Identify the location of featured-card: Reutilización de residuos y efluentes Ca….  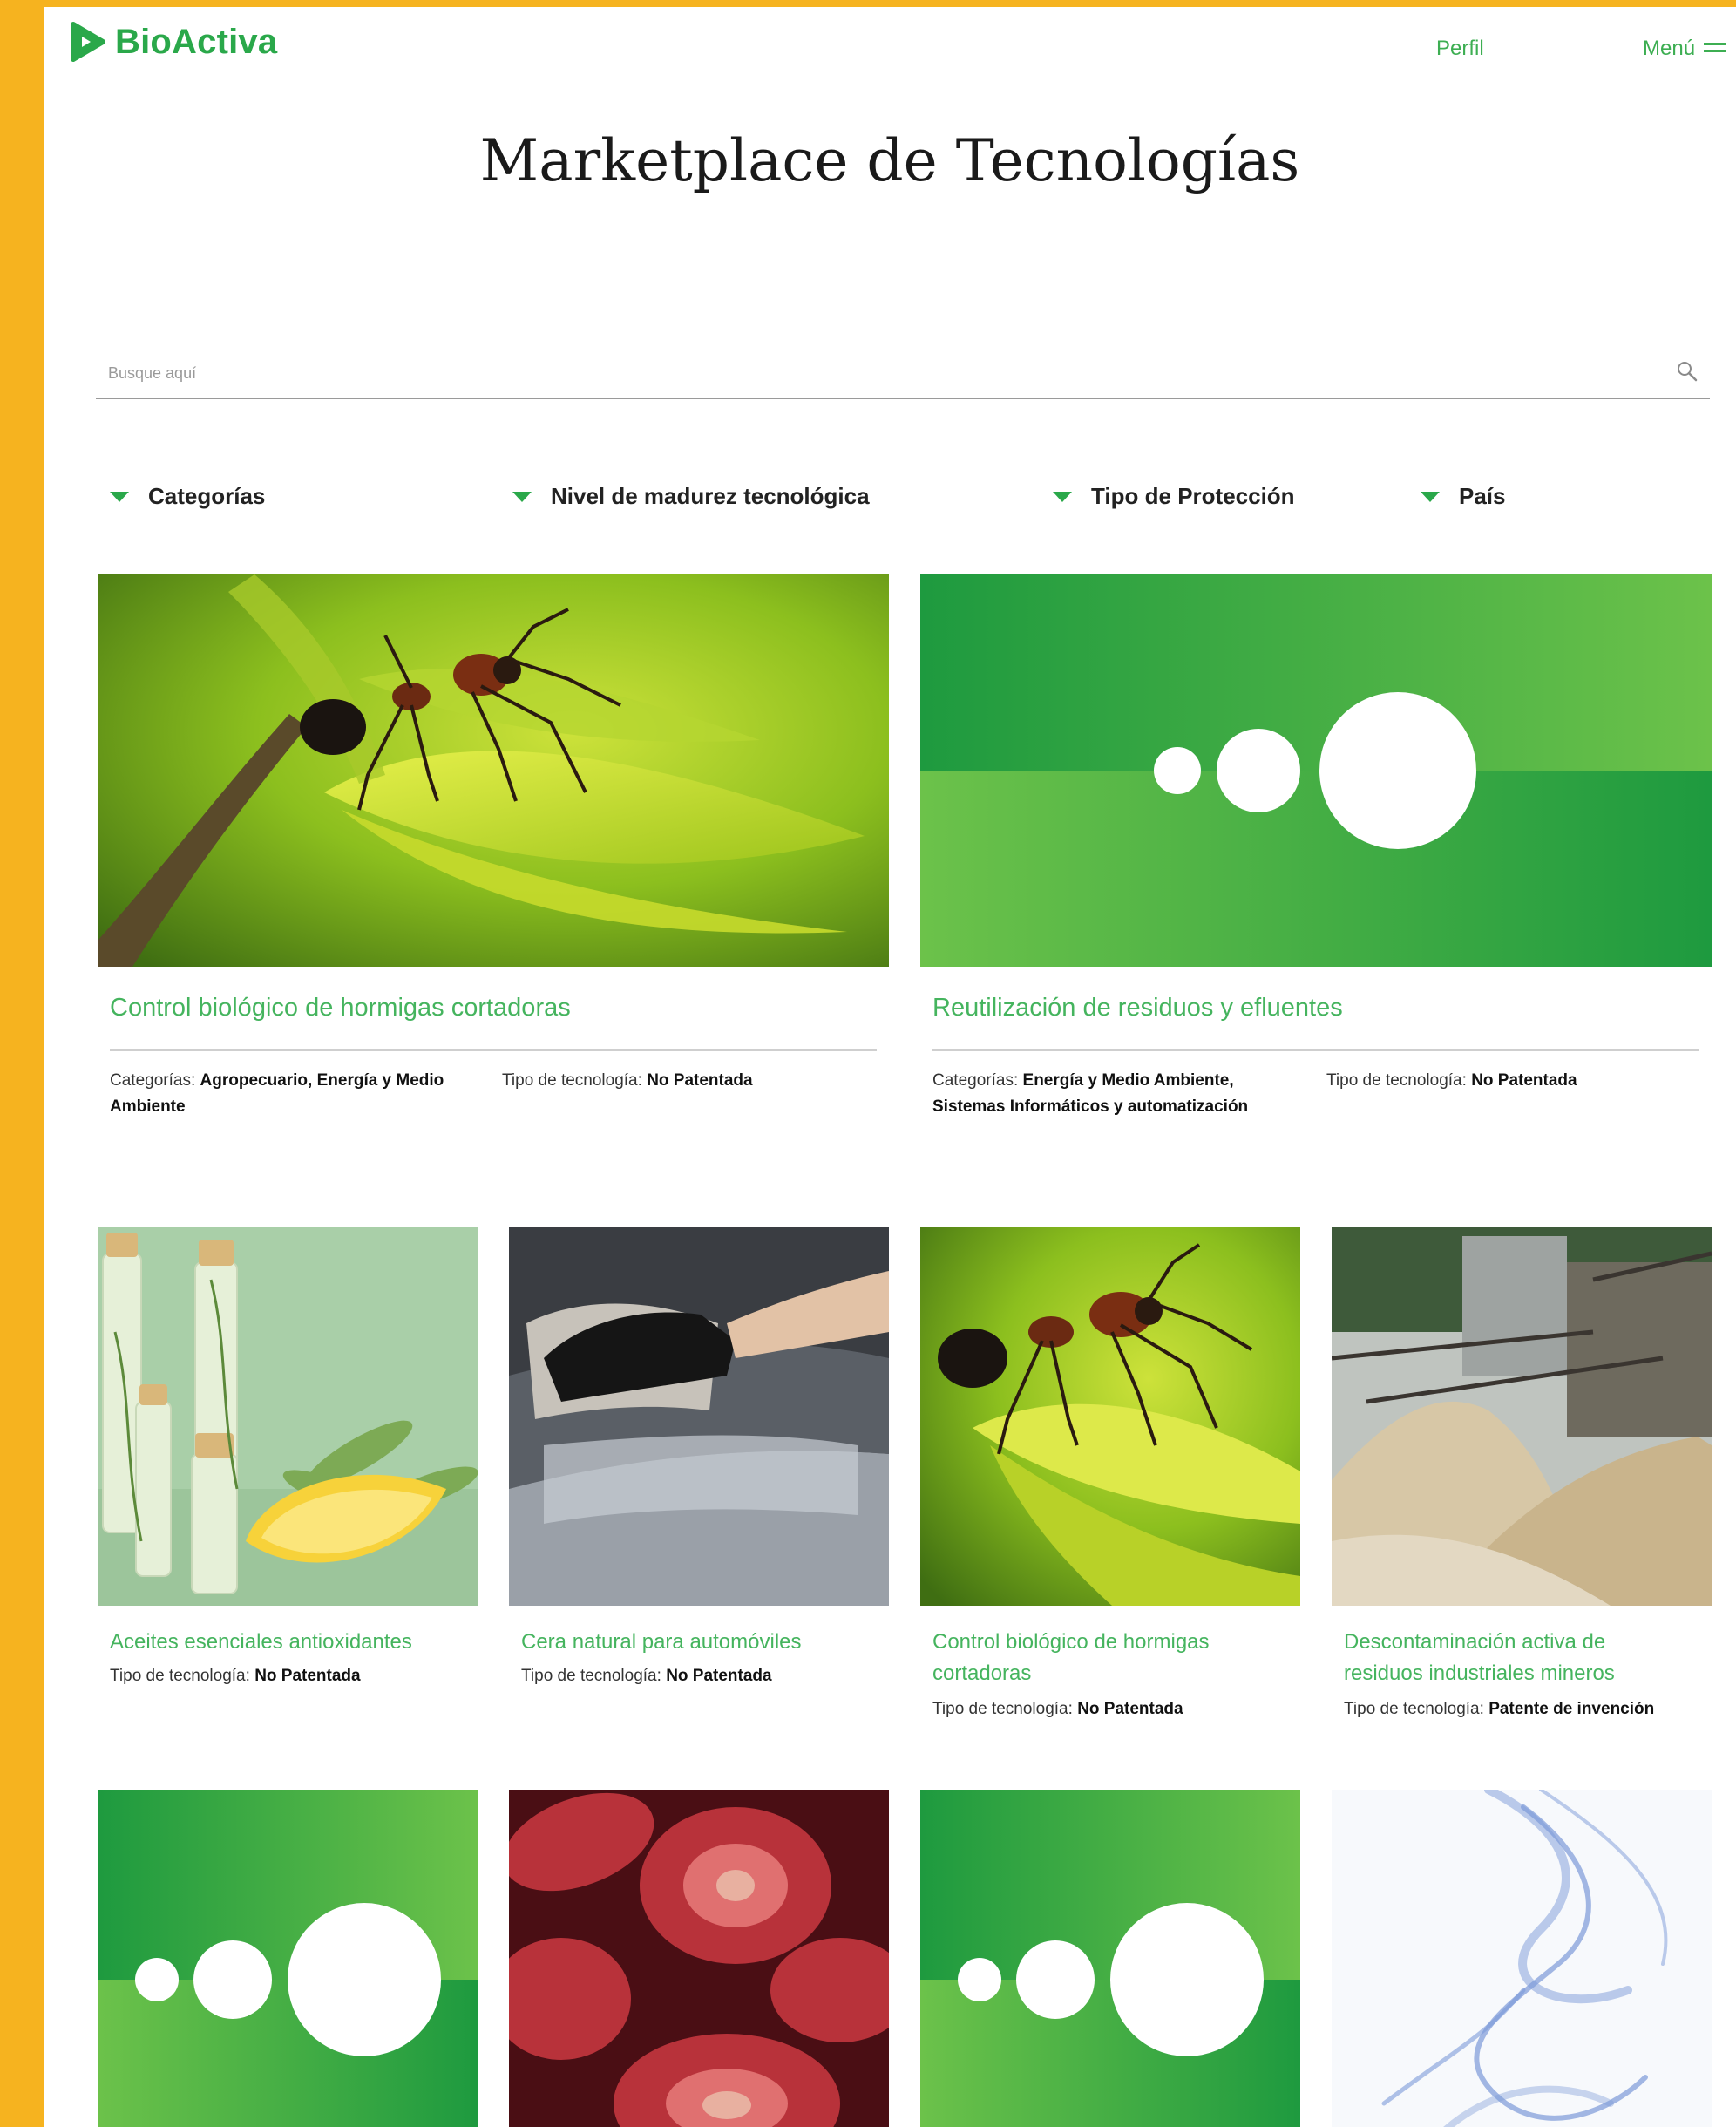
(1316, 862).